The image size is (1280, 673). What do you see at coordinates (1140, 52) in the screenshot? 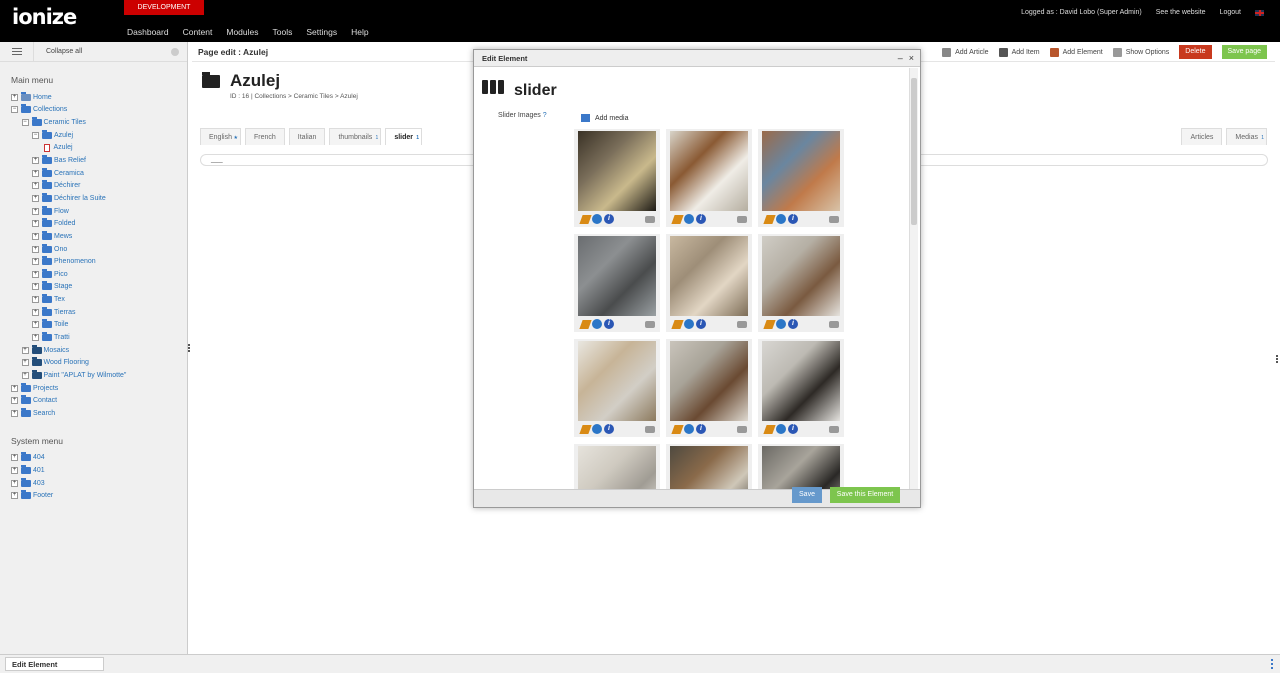
I see `show-options-button: Show Options` at bounding box center [1140, 52].